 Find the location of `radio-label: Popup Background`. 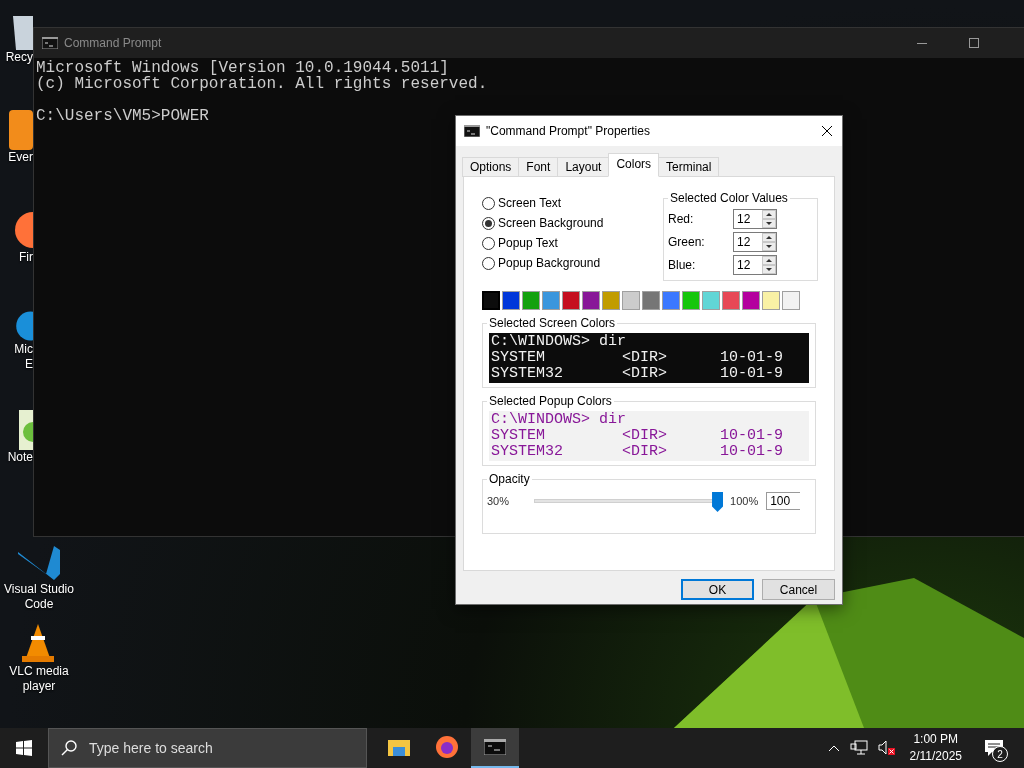

radio-label: Popup Background is located at coordinates (549, 263).